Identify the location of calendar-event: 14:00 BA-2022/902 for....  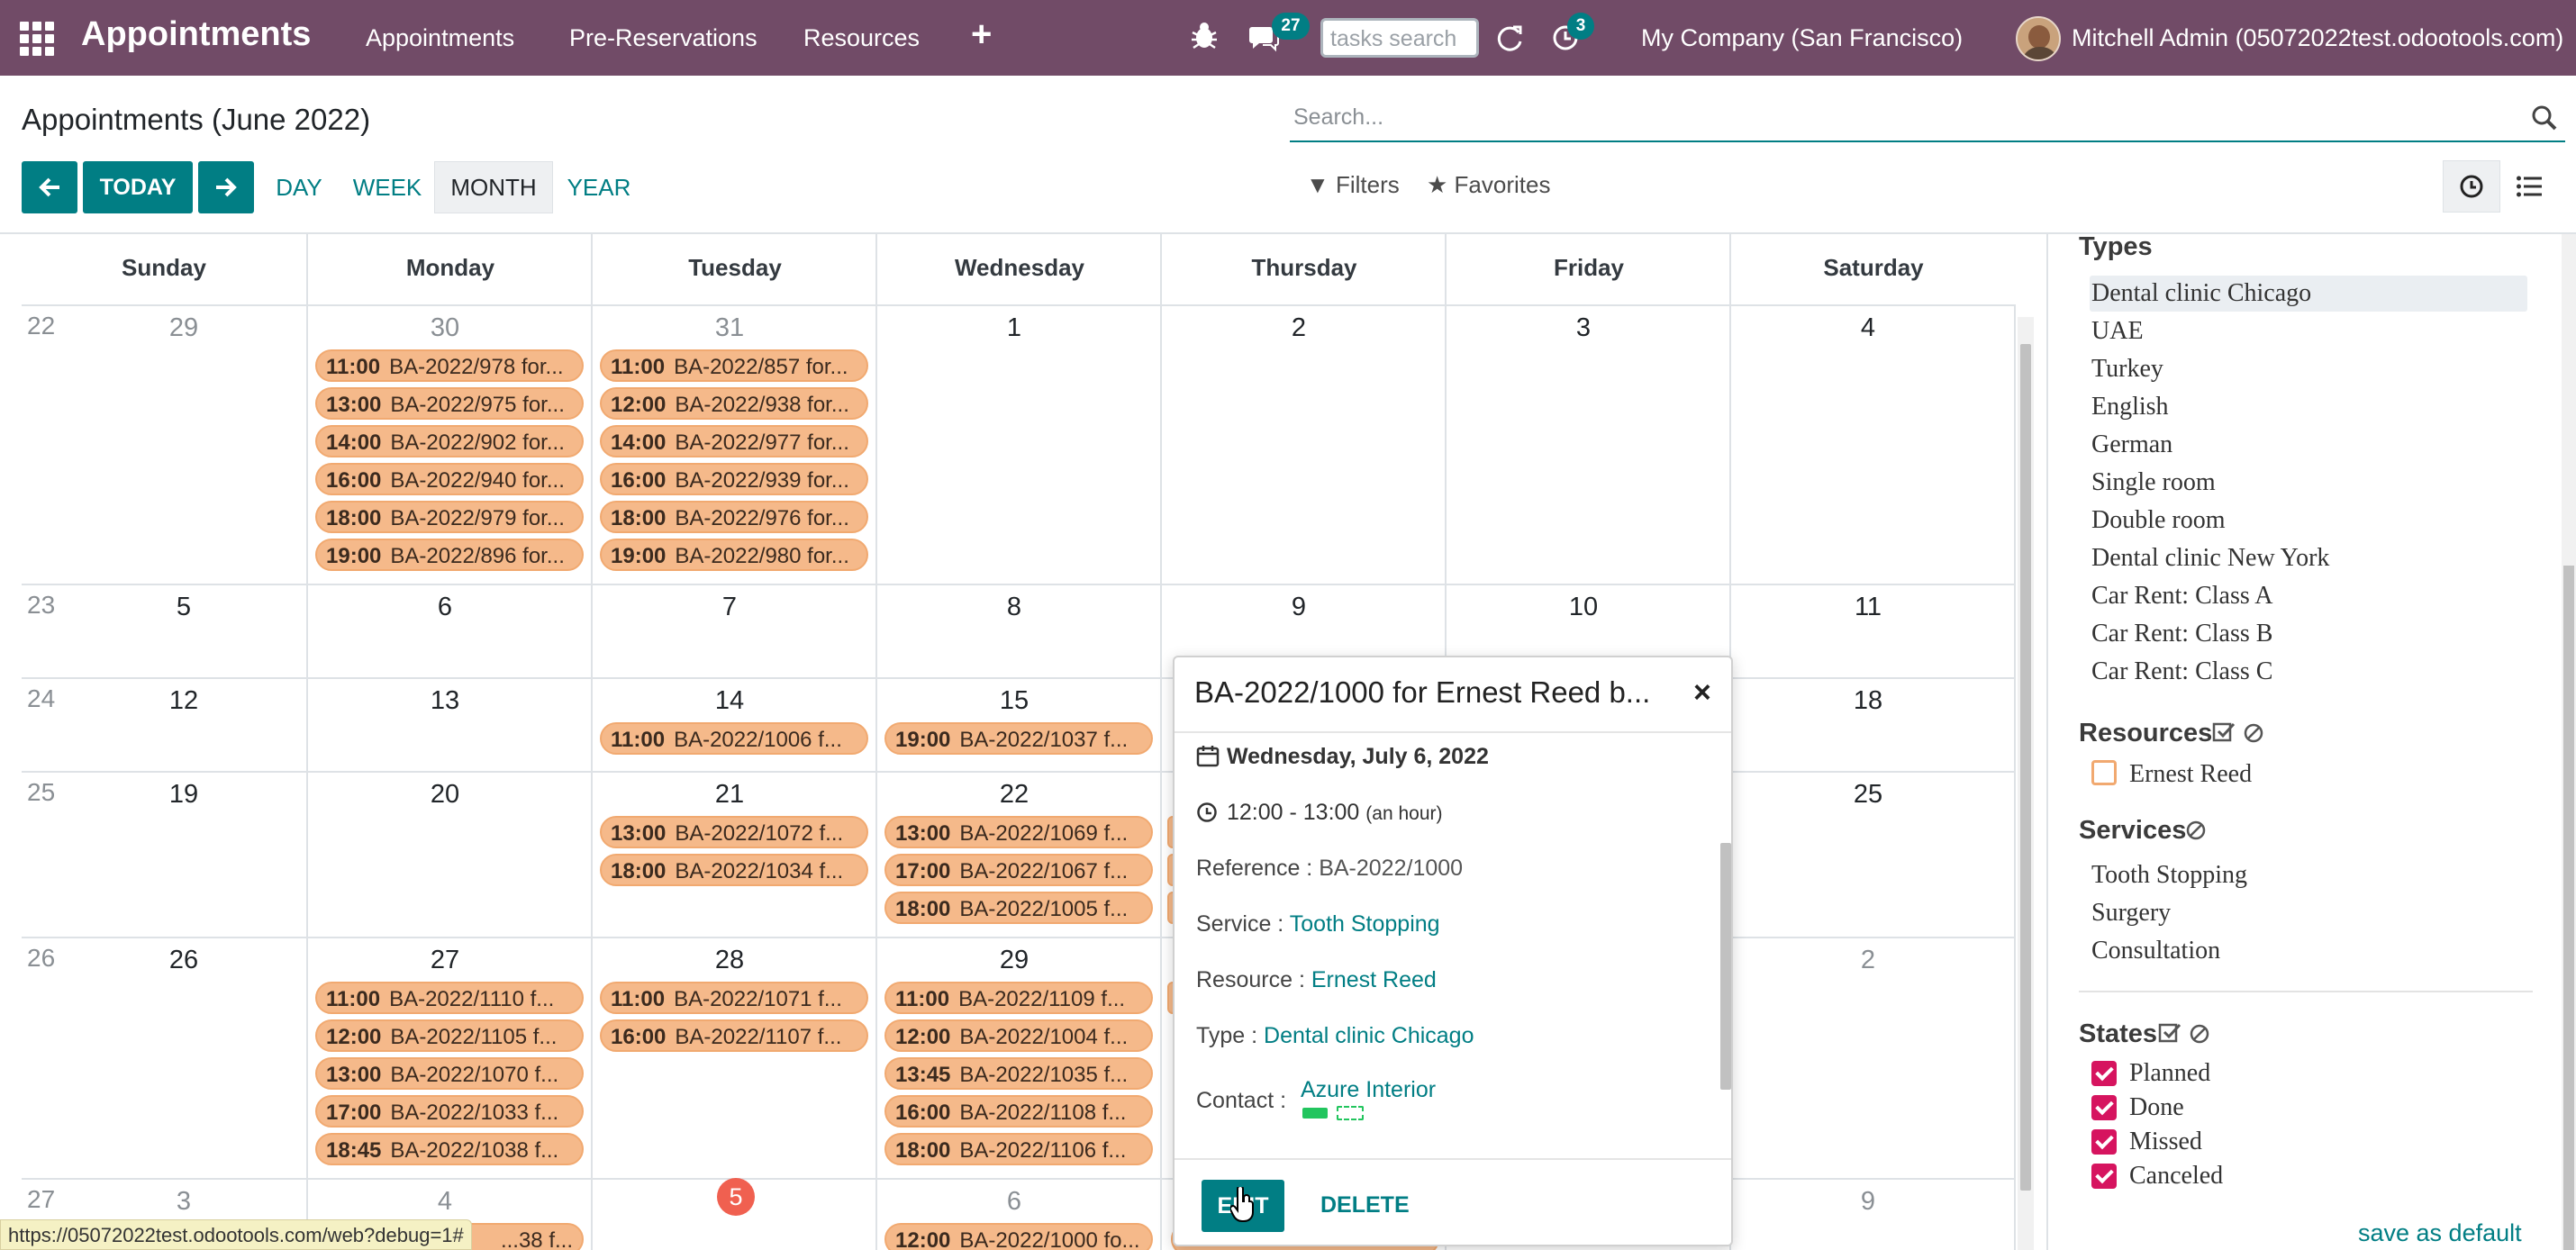
(449, 441).